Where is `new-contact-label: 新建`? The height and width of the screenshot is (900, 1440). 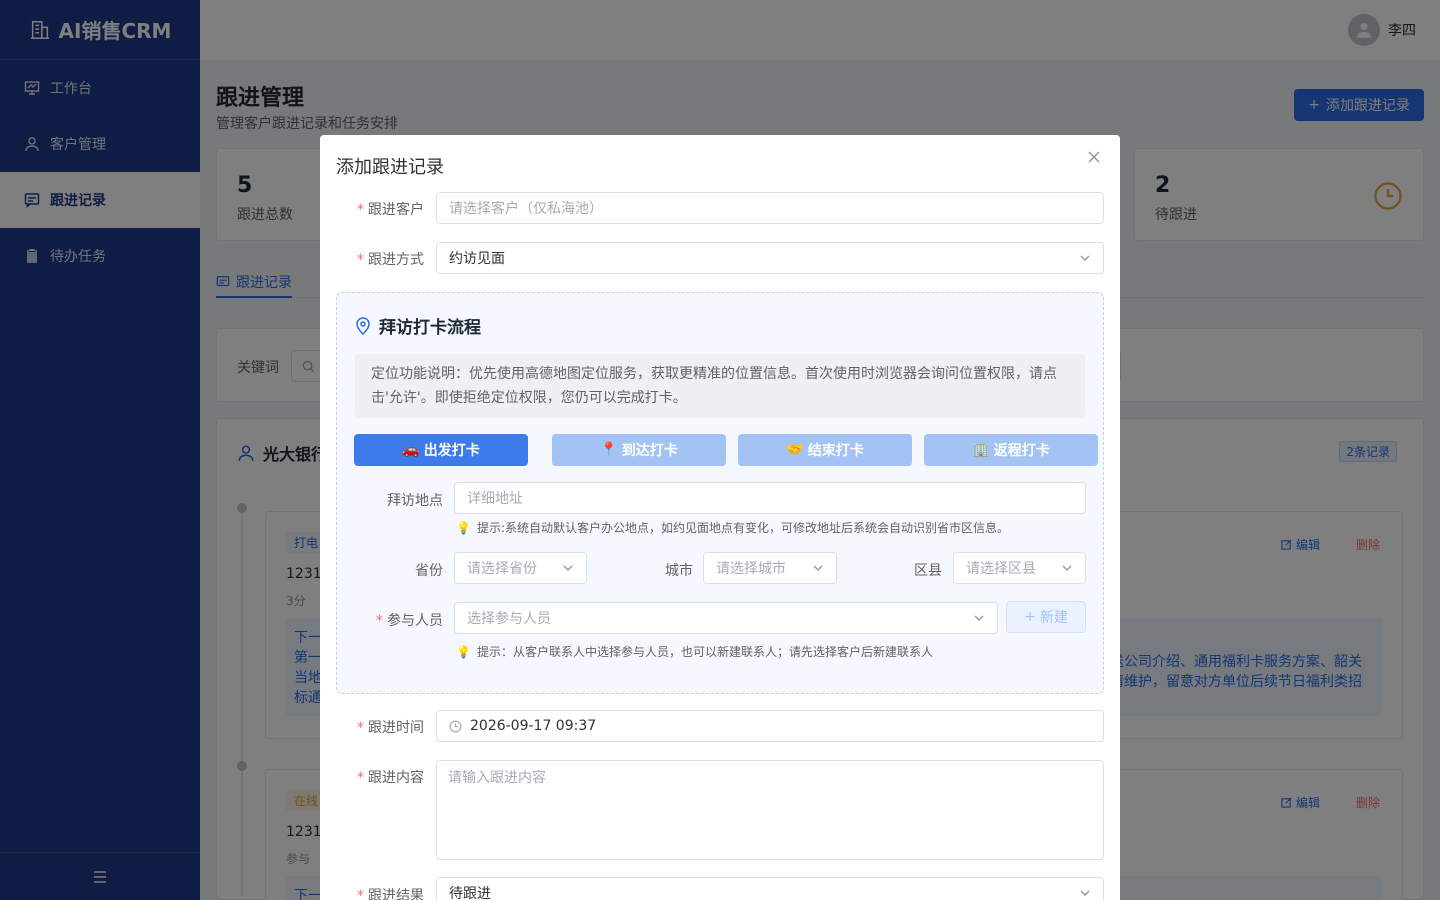 new-contact-label: 新建 is located at coordinates (1053, 618).